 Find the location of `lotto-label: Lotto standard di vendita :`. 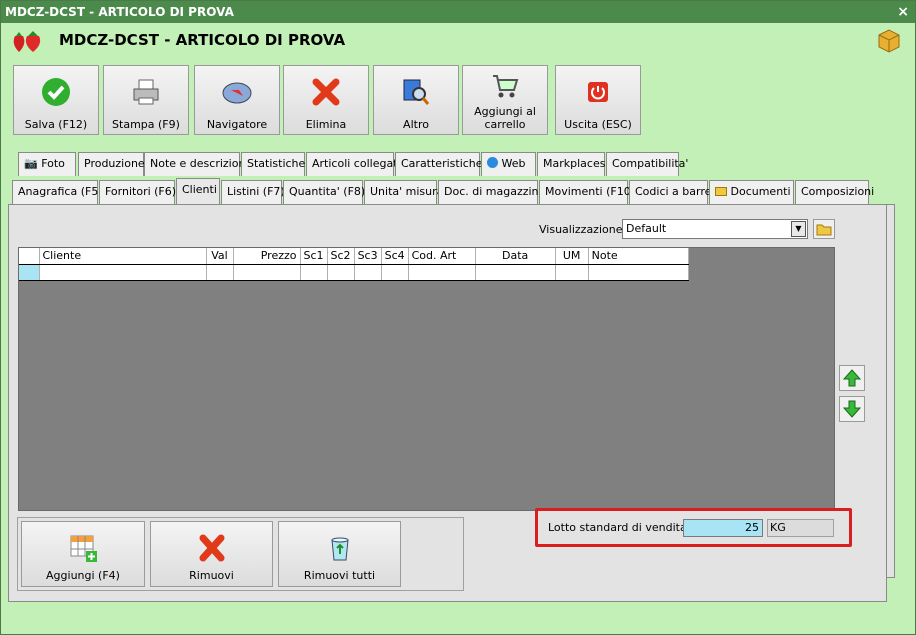

lotto-label: Lotto standard di vendita : is located at coordinates (621, 527).